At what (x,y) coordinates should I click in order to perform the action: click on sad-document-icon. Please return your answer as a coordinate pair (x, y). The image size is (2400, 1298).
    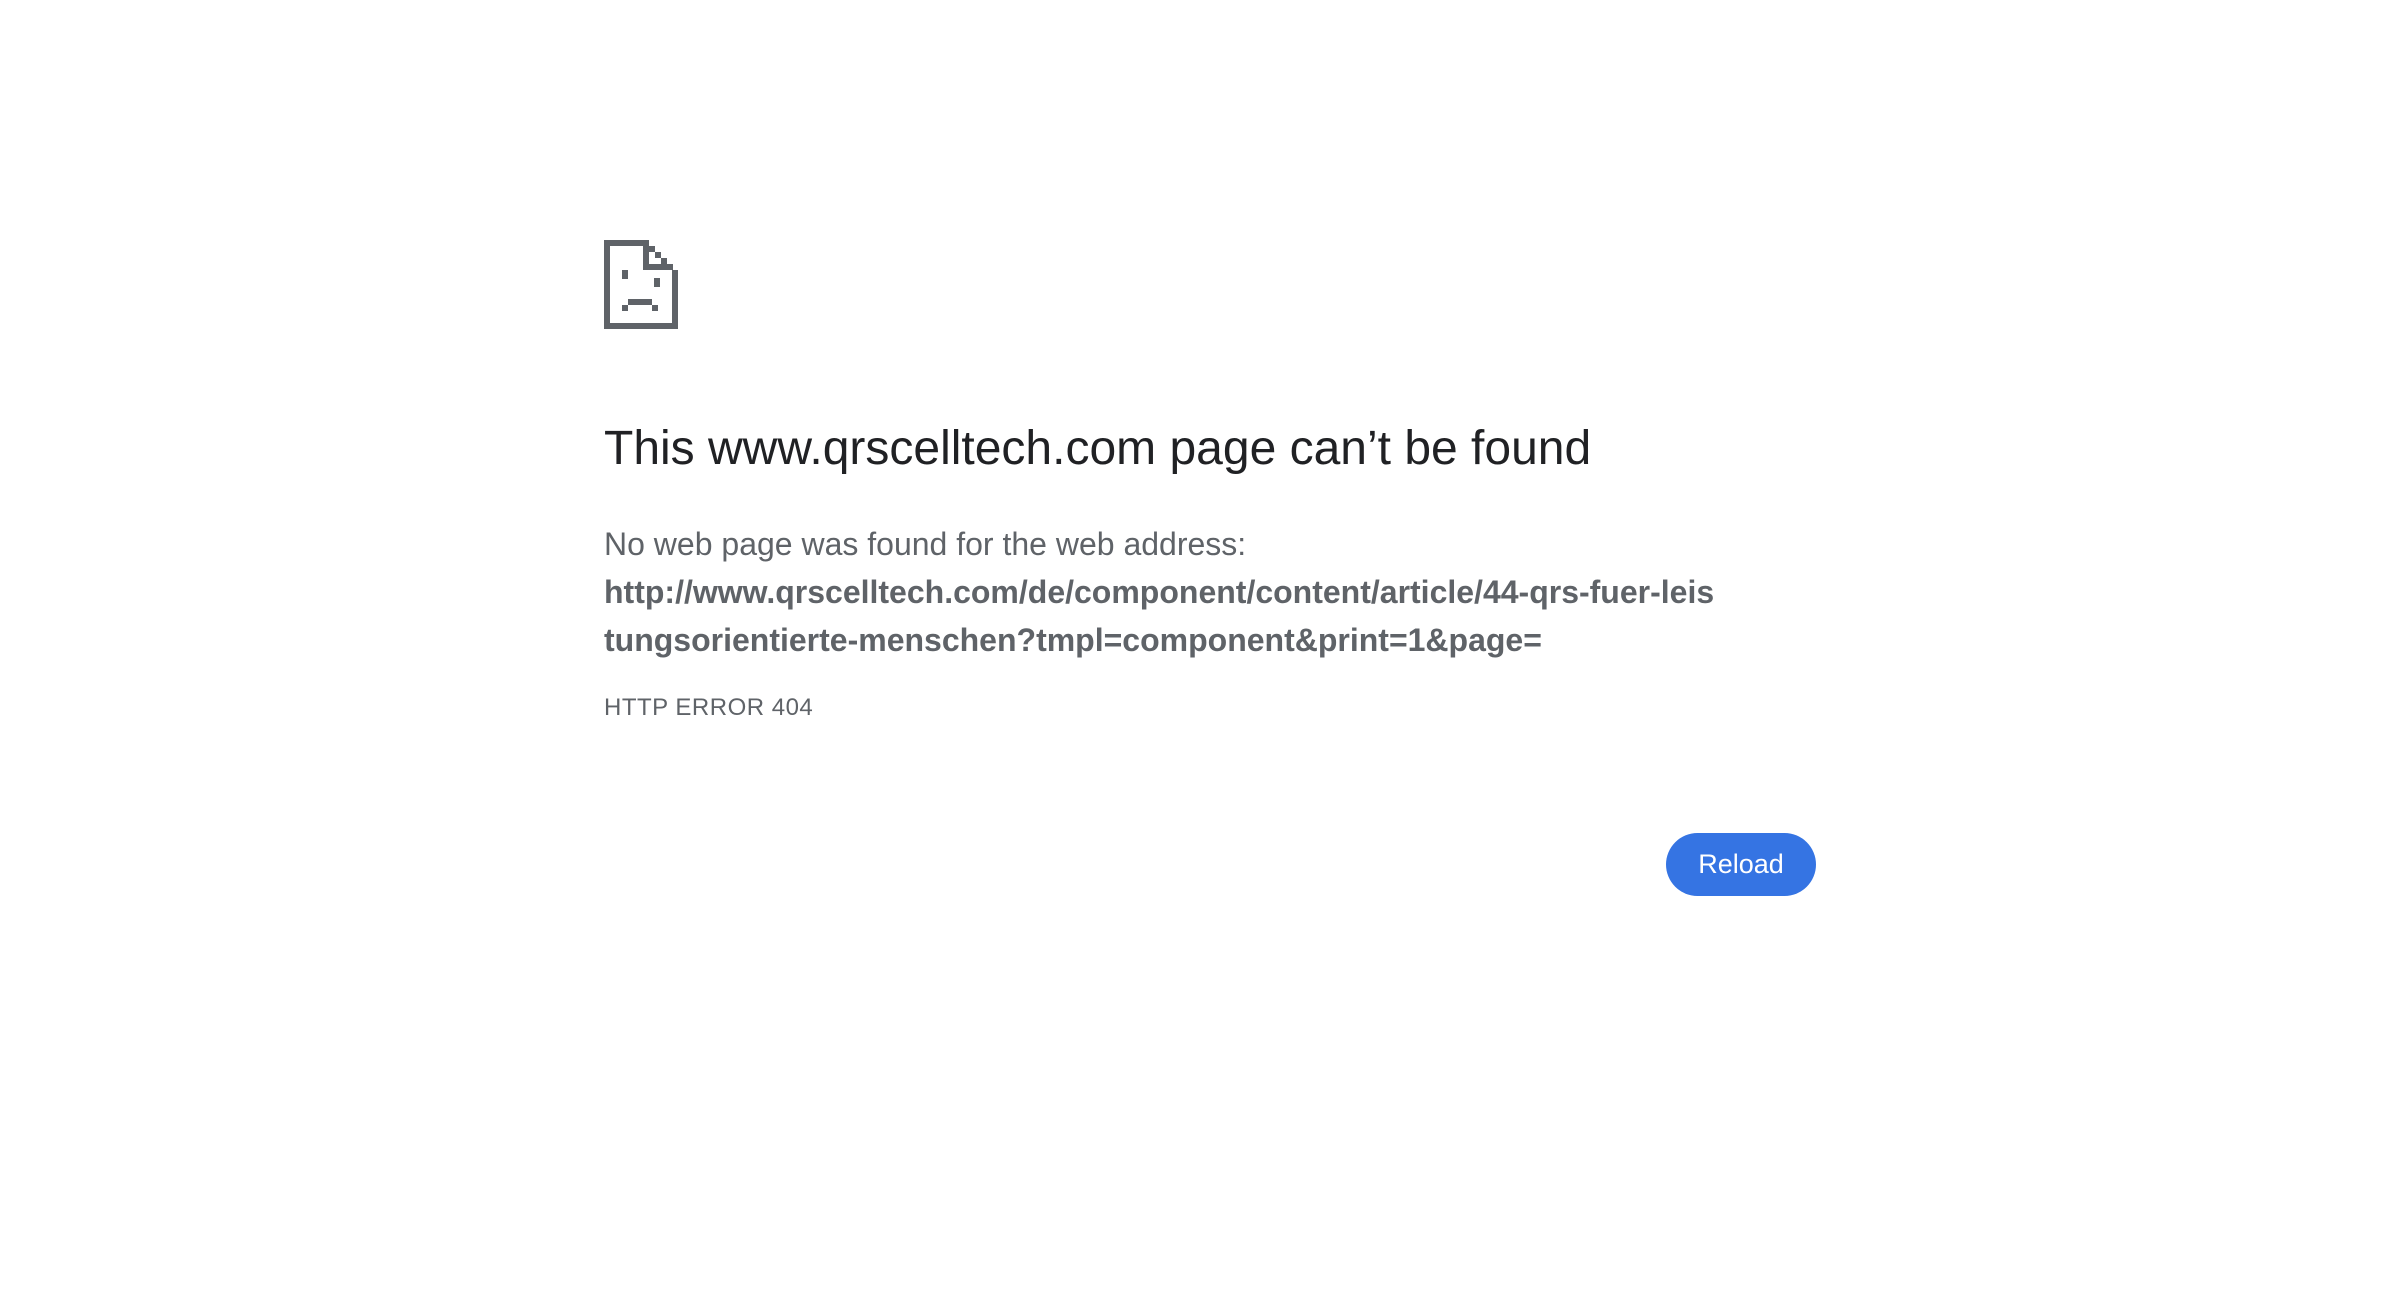
    Looking at the image, I should click on (641, 284).